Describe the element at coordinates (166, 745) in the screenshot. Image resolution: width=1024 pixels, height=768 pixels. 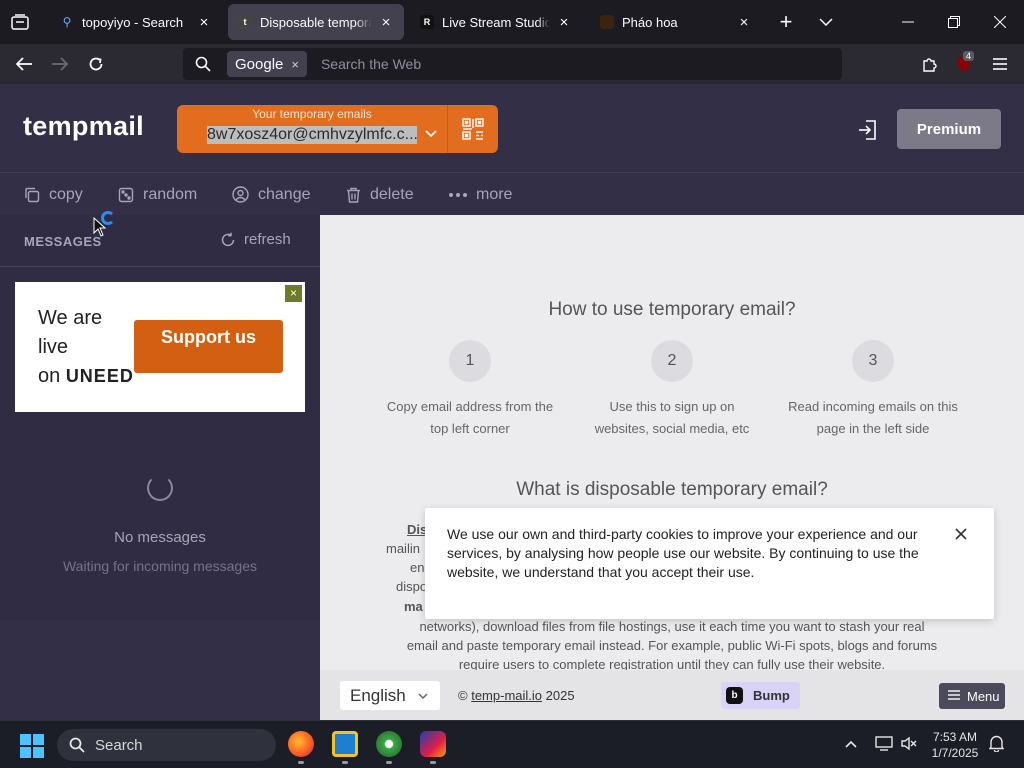
I see `taskbar-search: Search` at that location.